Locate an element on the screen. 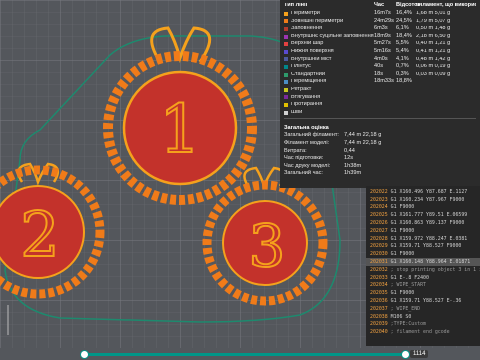  slider-fill is located at coordinates (245, 354).